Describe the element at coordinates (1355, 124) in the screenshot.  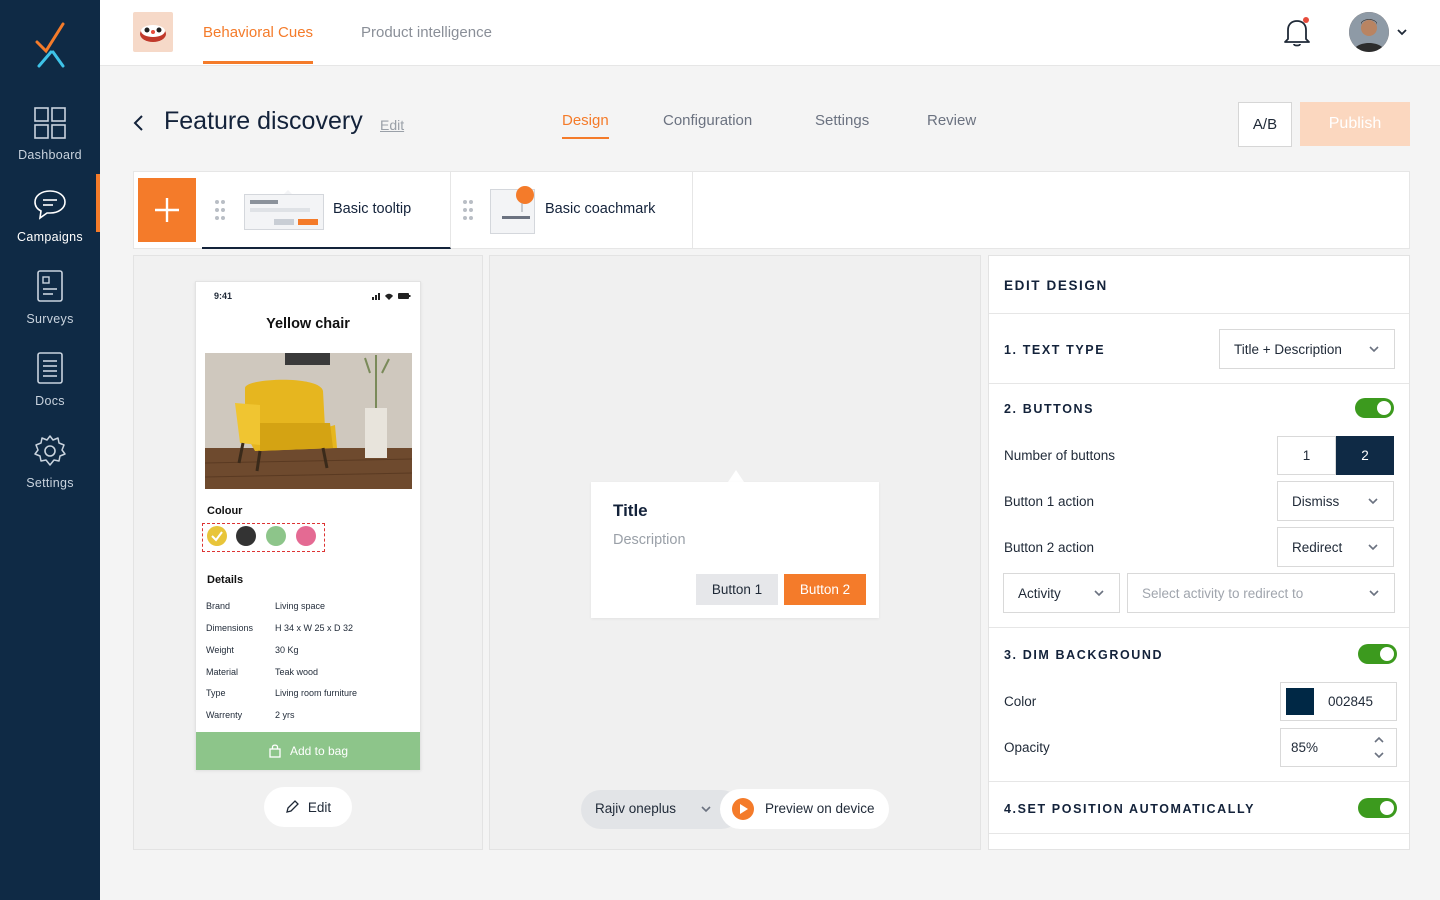
I see `publish-button: Publish` at that location.